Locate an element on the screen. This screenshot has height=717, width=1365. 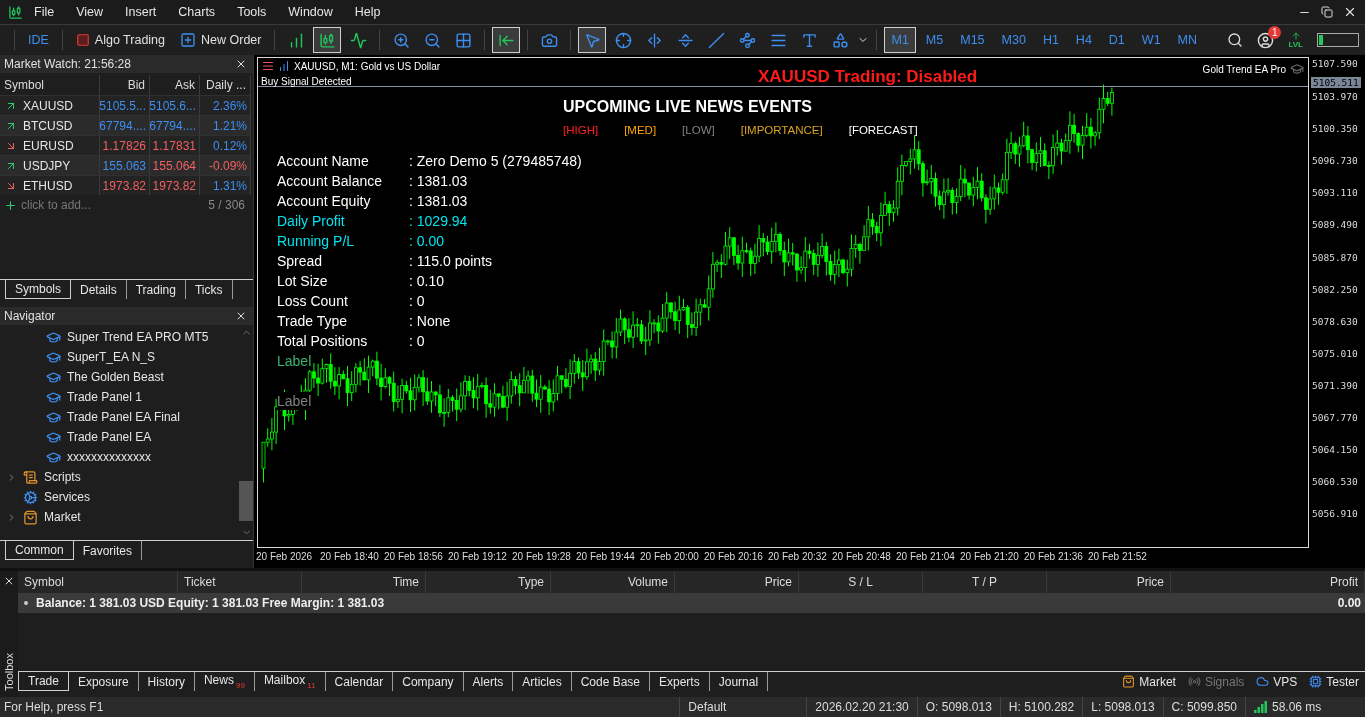
account-value: : 0 is located at coordinates (417, 341).